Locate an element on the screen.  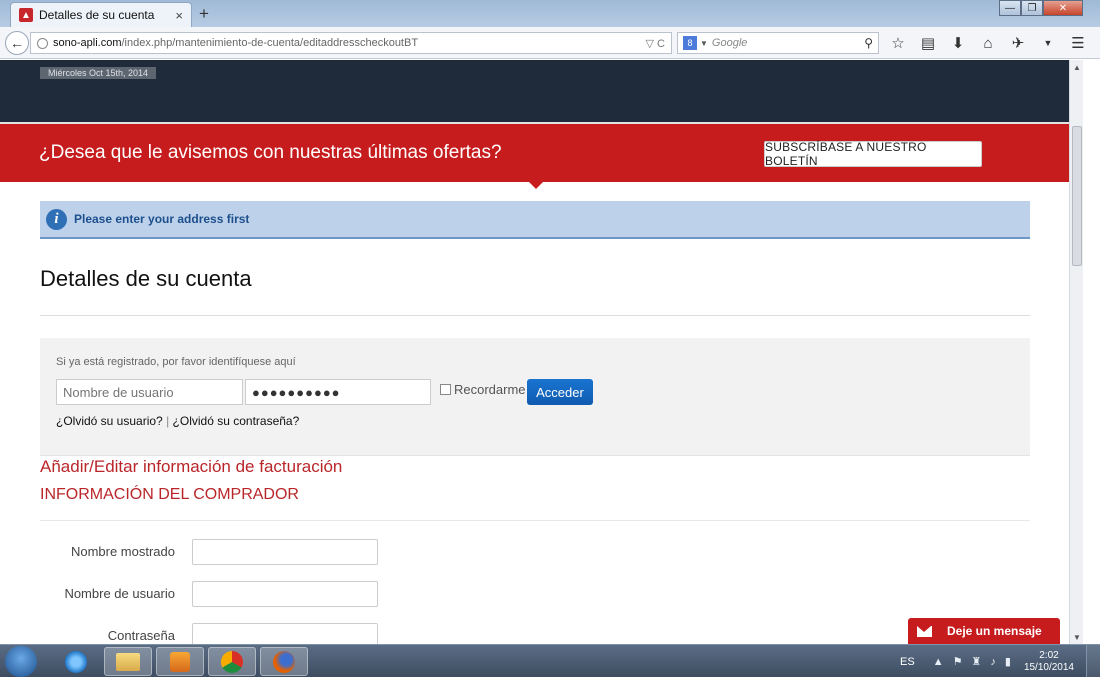
mail-icon is located at coordinates (924, 631).